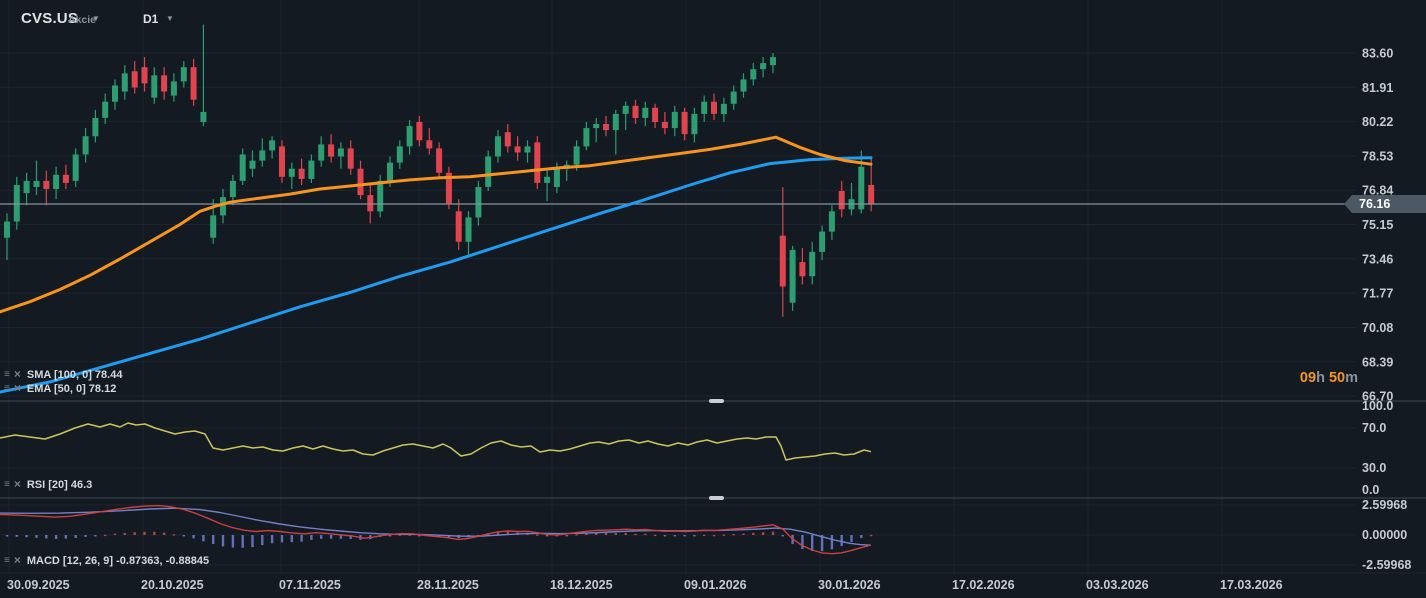 This screenshot has width=1426, height=598. Describe the element at coordinates (7, 484) in the screenshot. I see `rsi-settings-icon: ≡` at that location.